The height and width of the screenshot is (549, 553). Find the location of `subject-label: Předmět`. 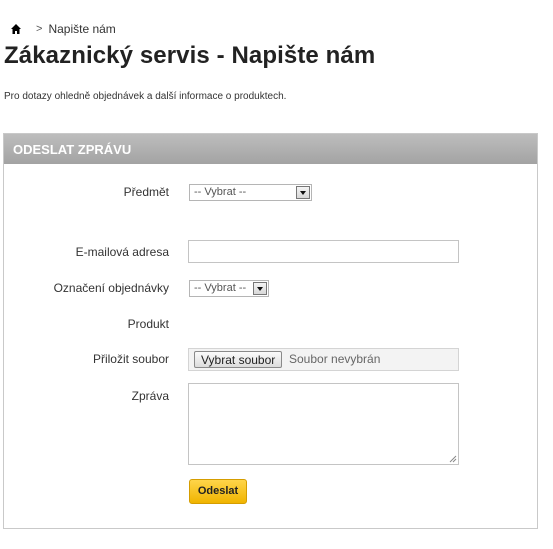

subject-label: Předmět is located at coordinates (146, 192).